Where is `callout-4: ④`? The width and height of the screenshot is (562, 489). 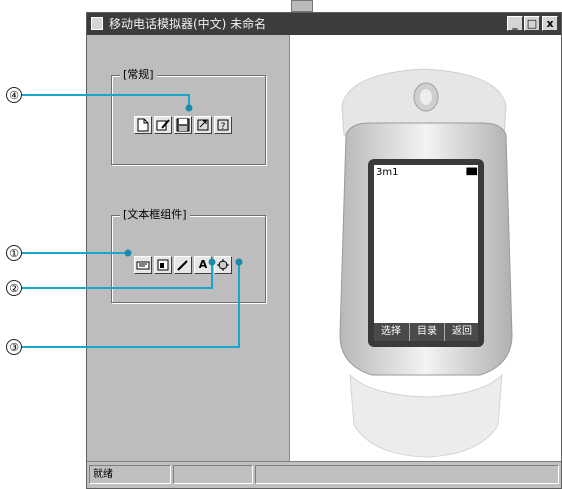 callout-4: ④ is located at coordinates (14, 95).